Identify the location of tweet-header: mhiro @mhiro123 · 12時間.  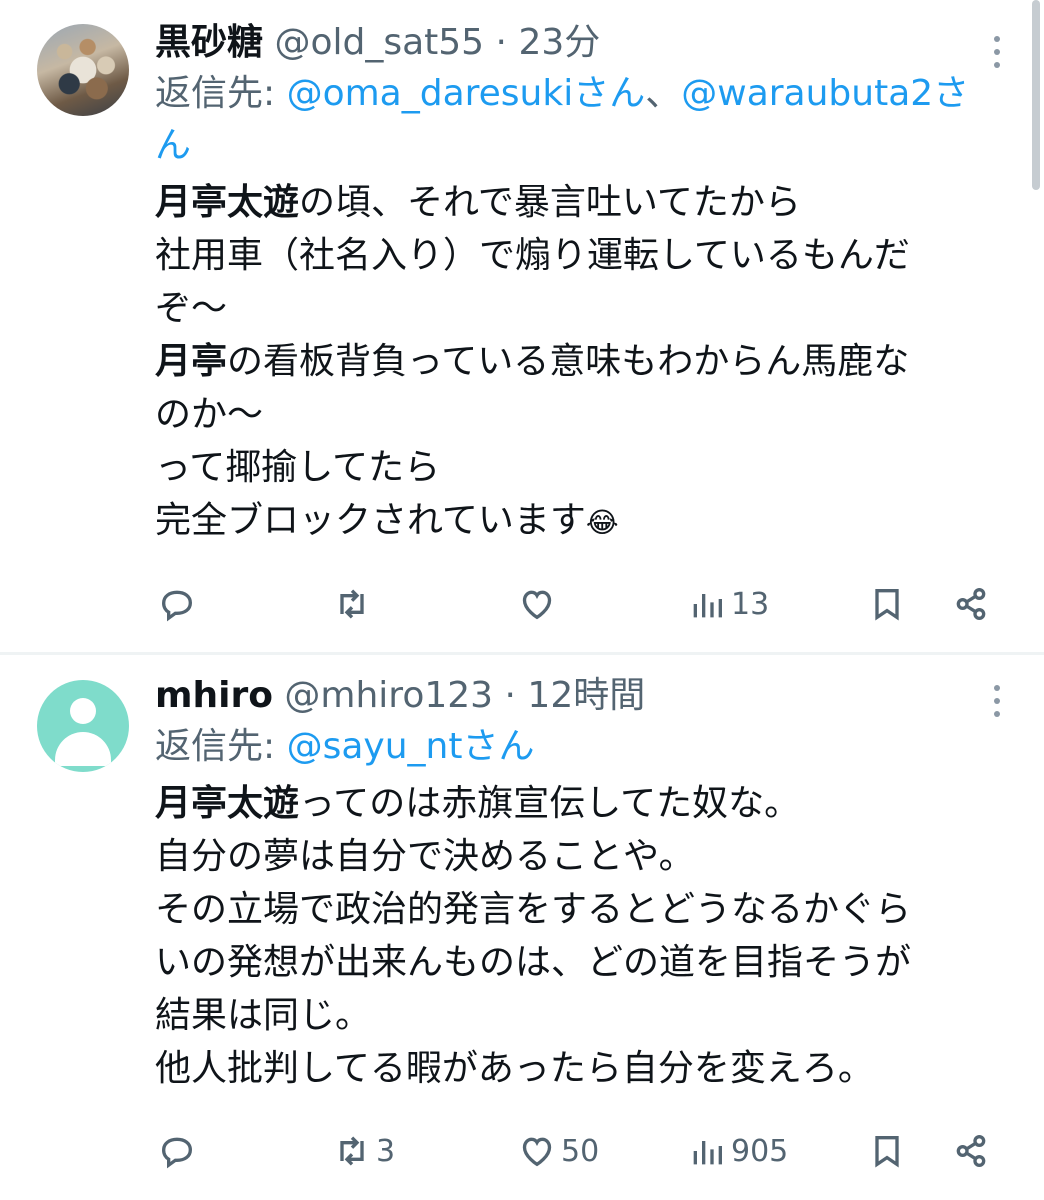
(569, 696).